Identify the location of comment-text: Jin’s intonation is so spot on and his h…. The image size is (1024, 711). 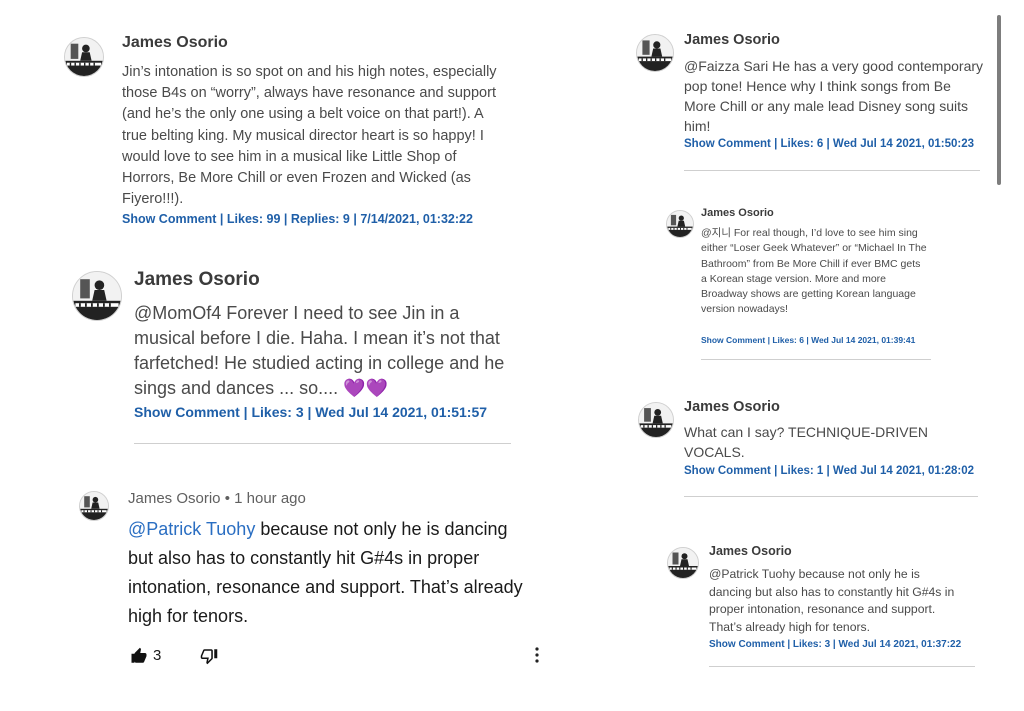
(309, 136).